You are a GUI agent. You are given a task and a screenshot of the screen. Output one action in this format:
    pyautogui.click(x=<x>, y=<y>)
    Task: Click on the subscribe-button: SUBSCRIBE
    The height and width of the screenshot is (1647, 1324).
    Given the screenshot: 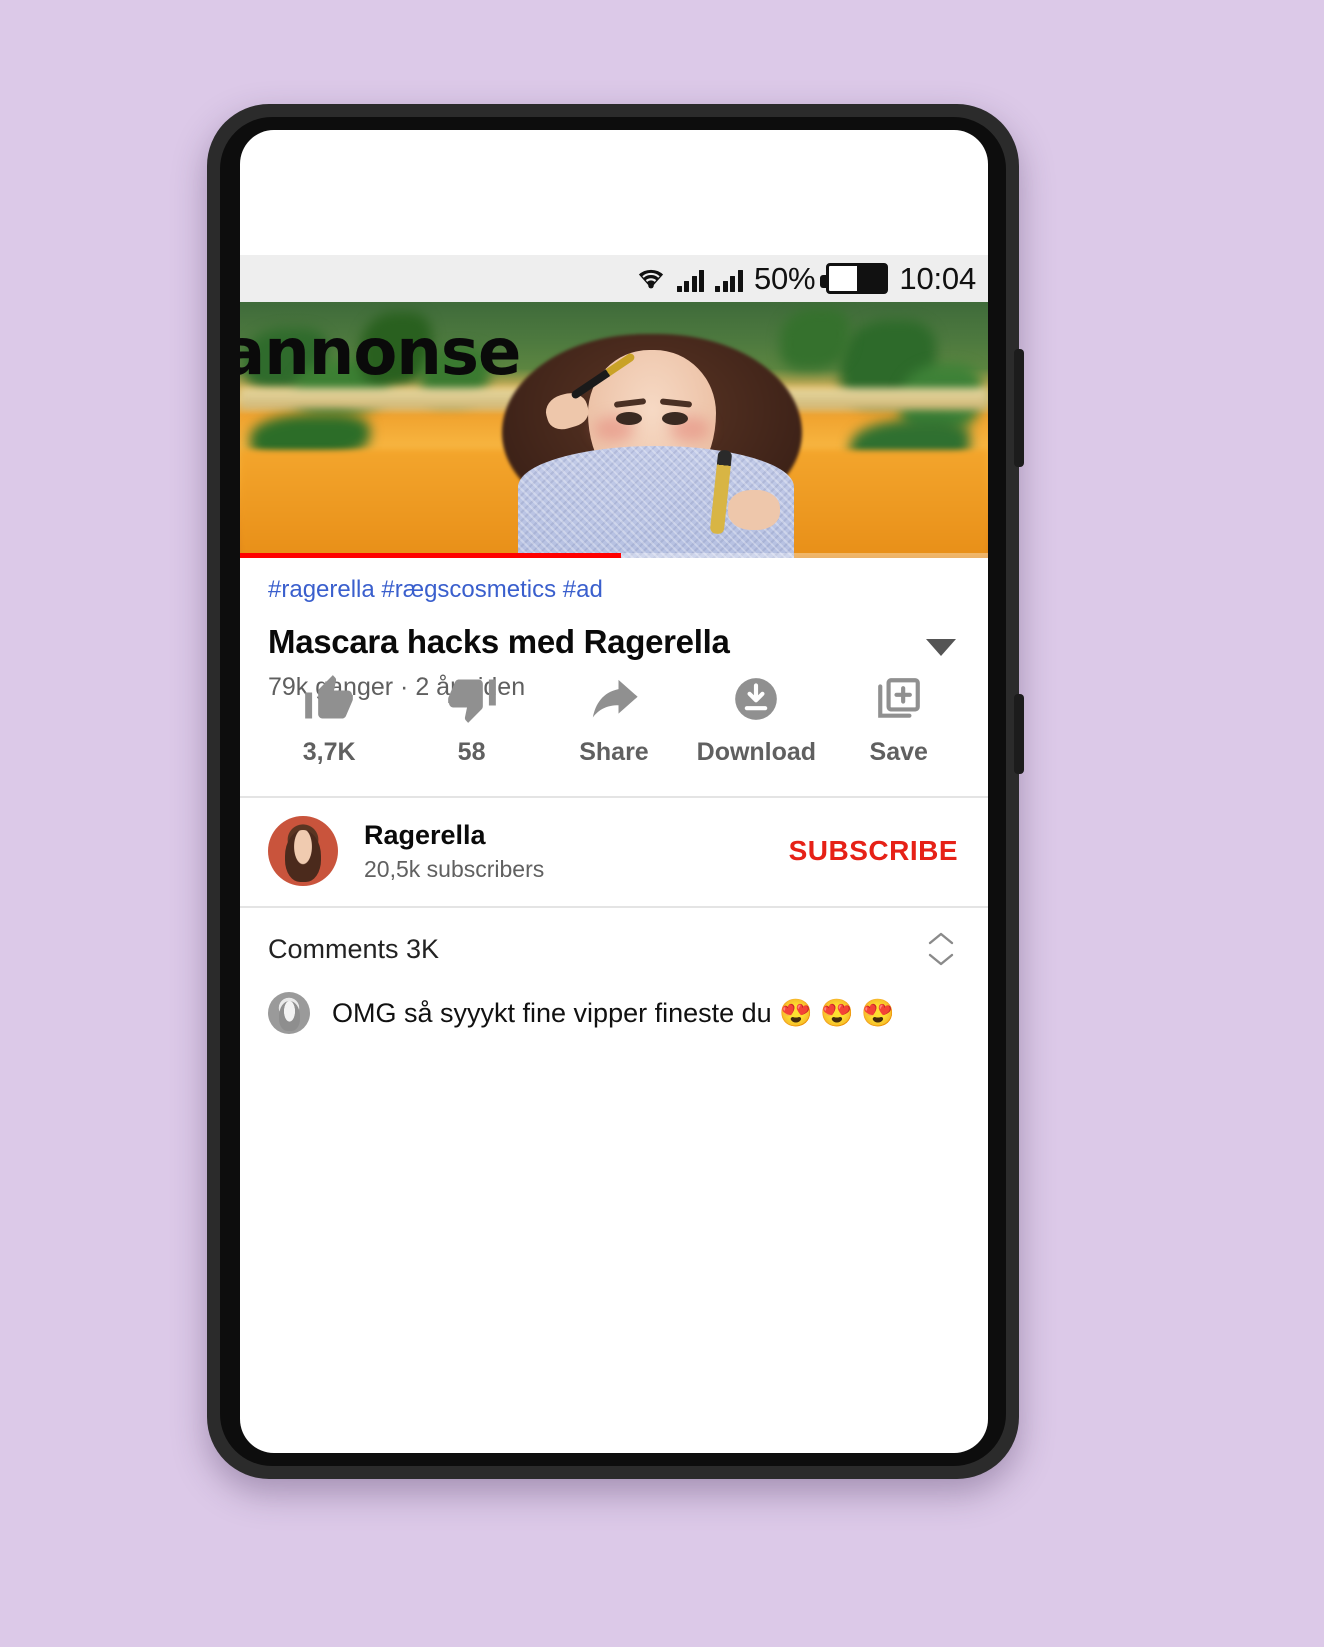 What is the action you would take?
    pyautogui.click(x=874, y=851)
    